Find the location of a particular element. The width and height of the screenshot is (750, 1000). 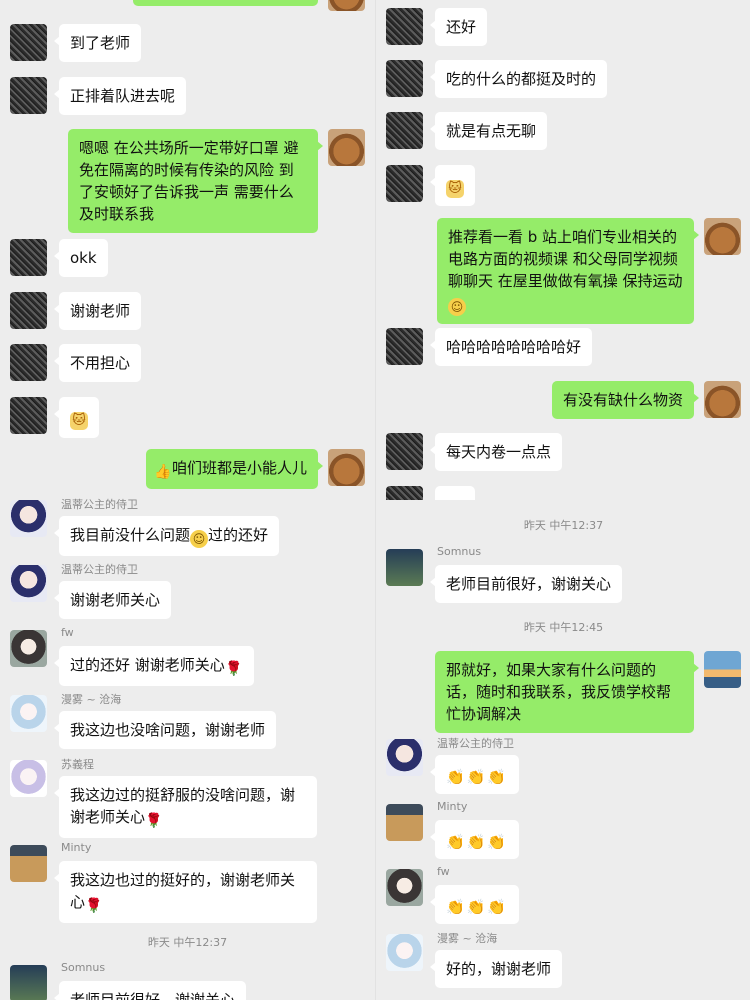

message-row: 有没有缺什么物资 is located at coordinates (563, 400).